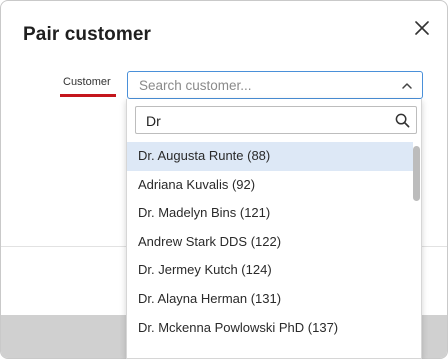 The image size is (448, 359). Describe the element at coordinates (153, 121) in the screenshot. I see `customer-filter-value: Dr` at that location.